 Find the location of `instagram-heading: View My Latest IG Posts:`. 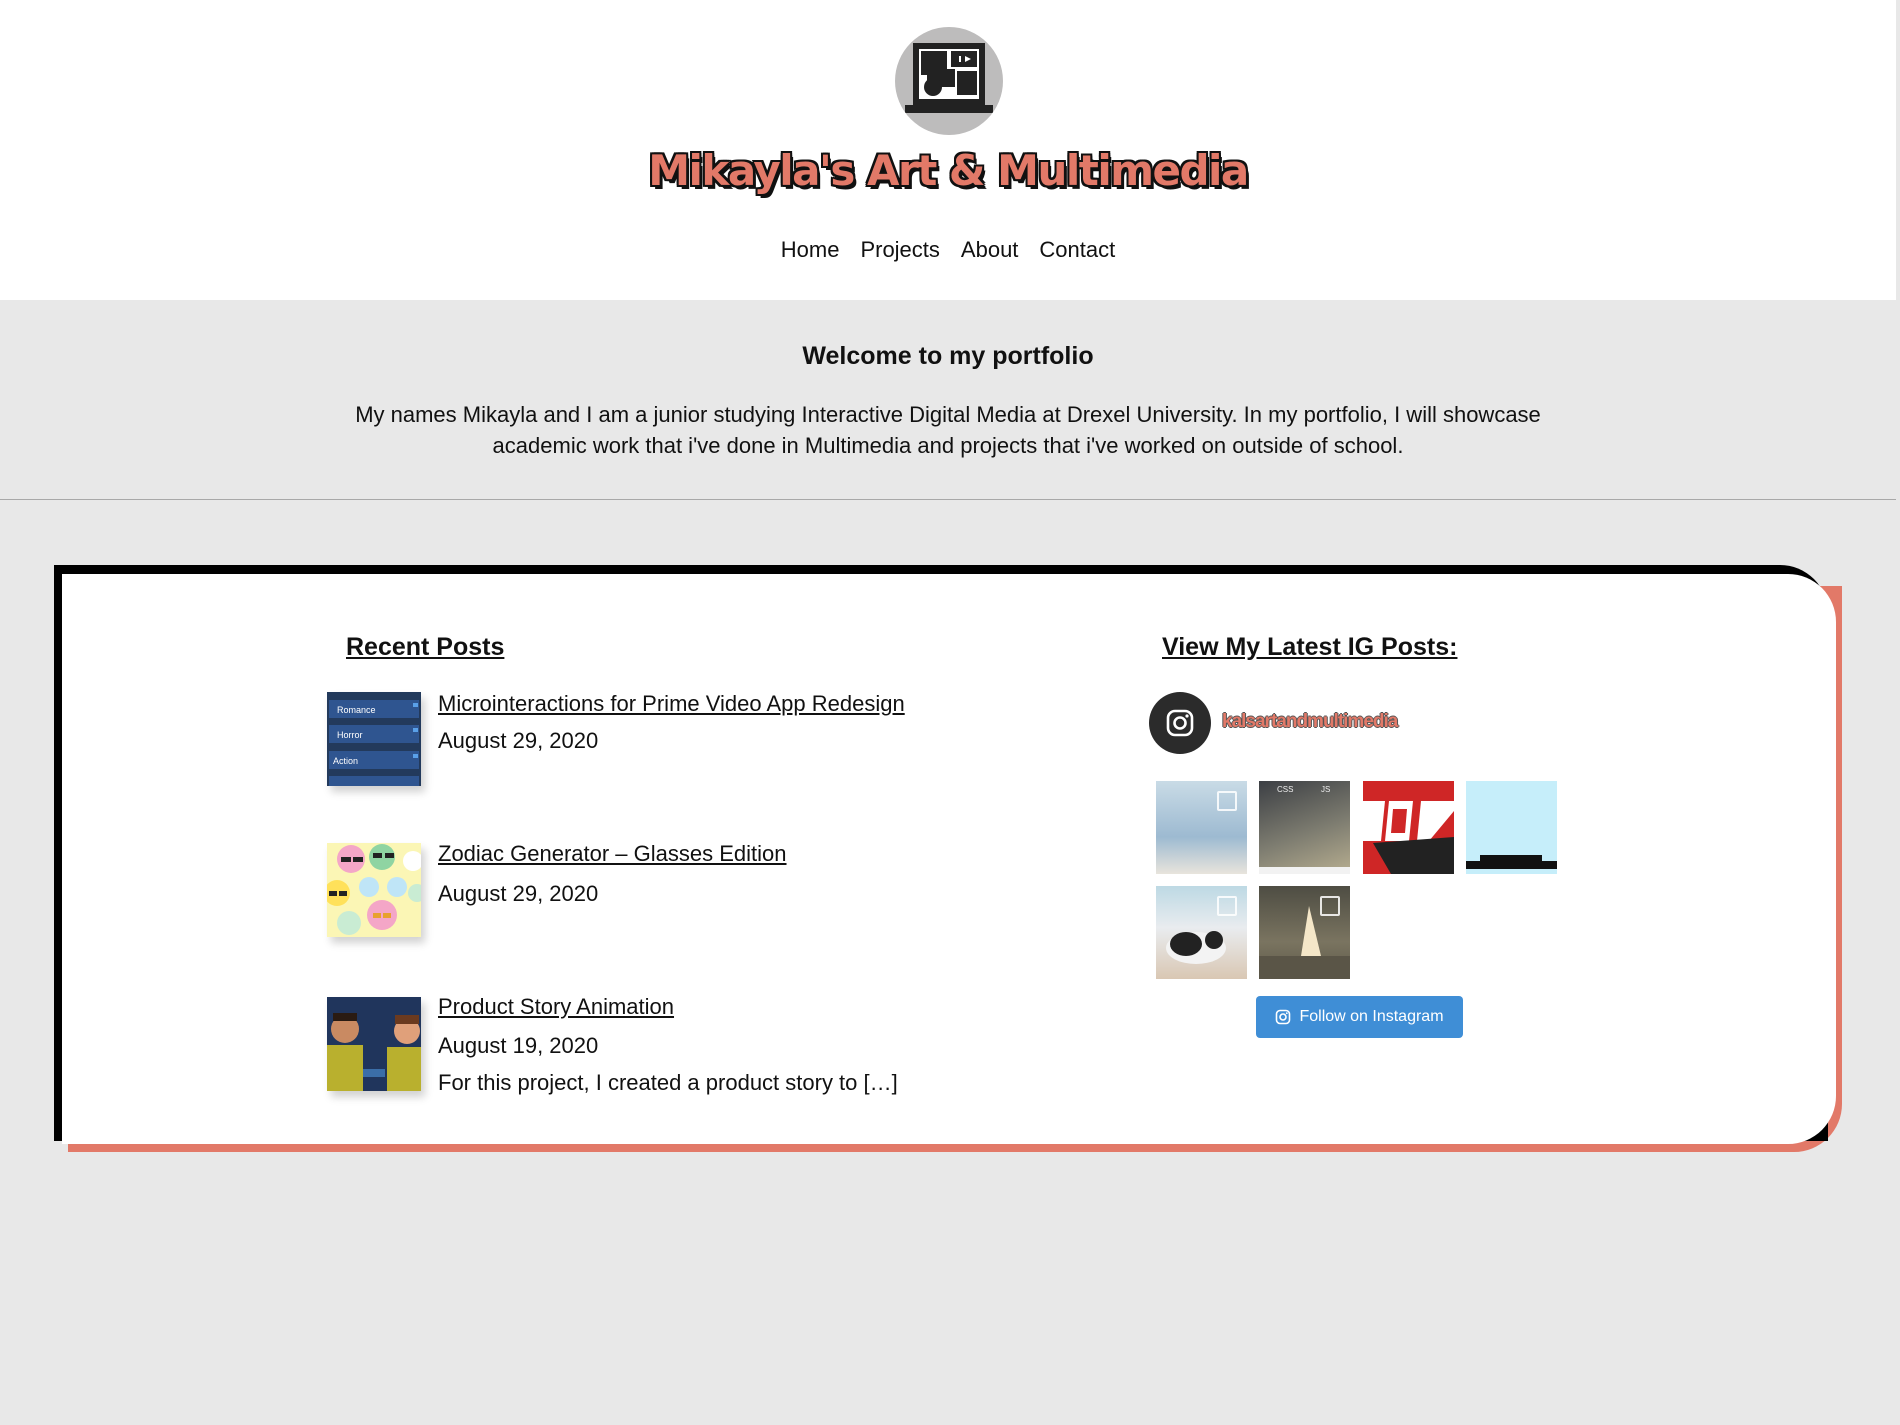

instagram-heading: View My Latest IG Posts: is located at coordinates (1310, 647).